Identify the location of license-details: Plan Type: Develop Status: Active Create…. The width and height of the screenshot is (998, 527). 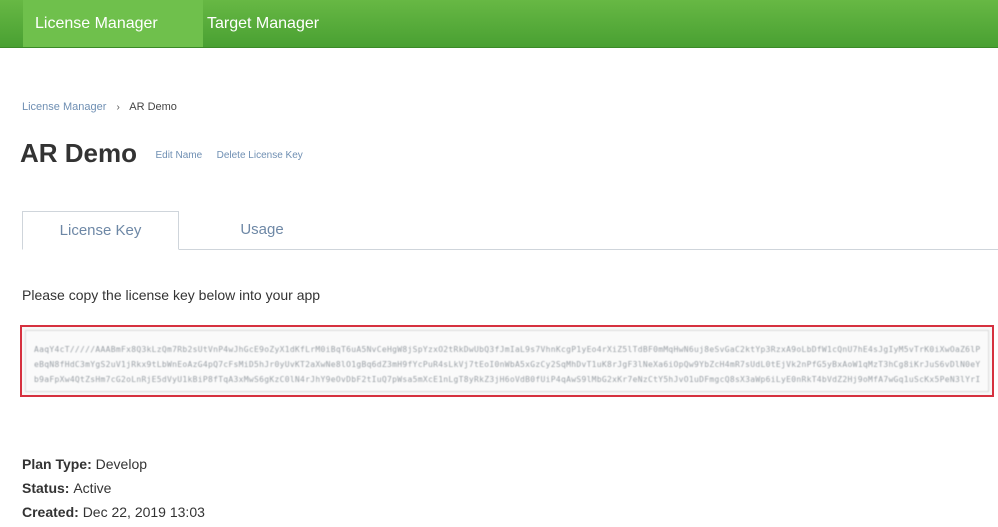
(113, 488).